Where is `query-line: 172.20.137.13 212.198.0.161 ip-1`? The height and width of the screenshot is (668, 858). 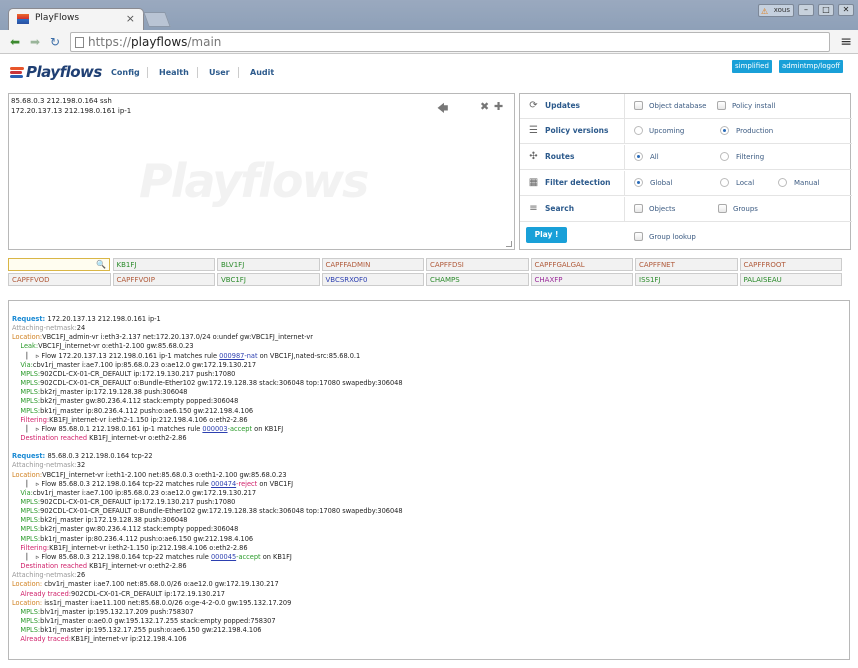
query-line: 172.20.137.13 212.198.0.161 ip-1 is located at coordinates (71, 111).